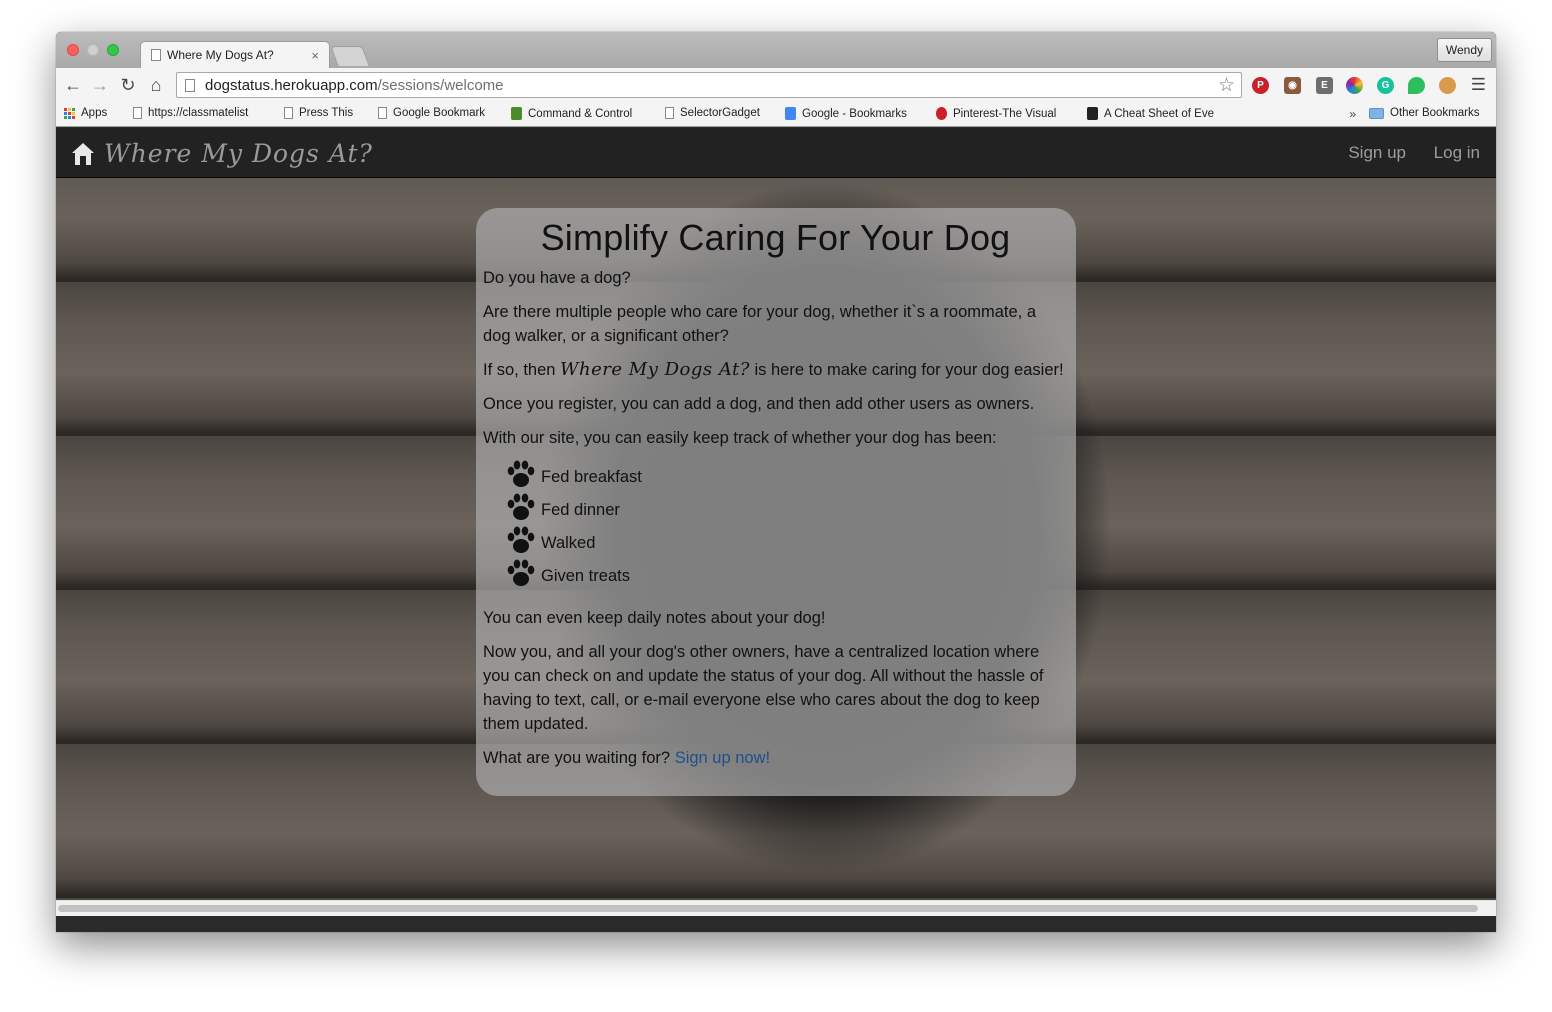  Describe the element at coordinates (591, 477) in the screenshot. I see `checklist-label: Fed breakfast` at that location.